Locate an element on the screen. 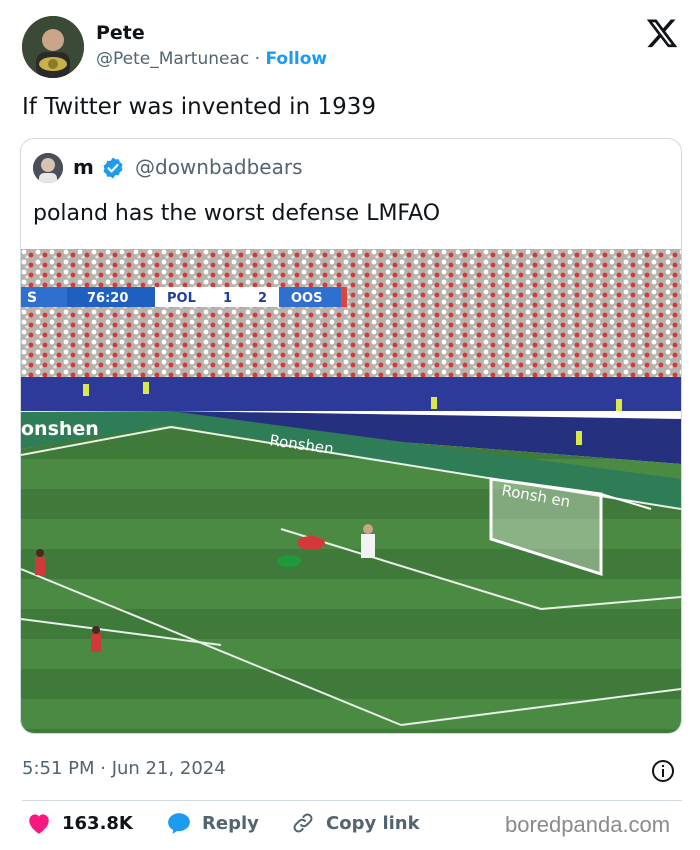 This screenshot has width=700, height=850. like-count: 163.8K is located at coordinates (97, 823).